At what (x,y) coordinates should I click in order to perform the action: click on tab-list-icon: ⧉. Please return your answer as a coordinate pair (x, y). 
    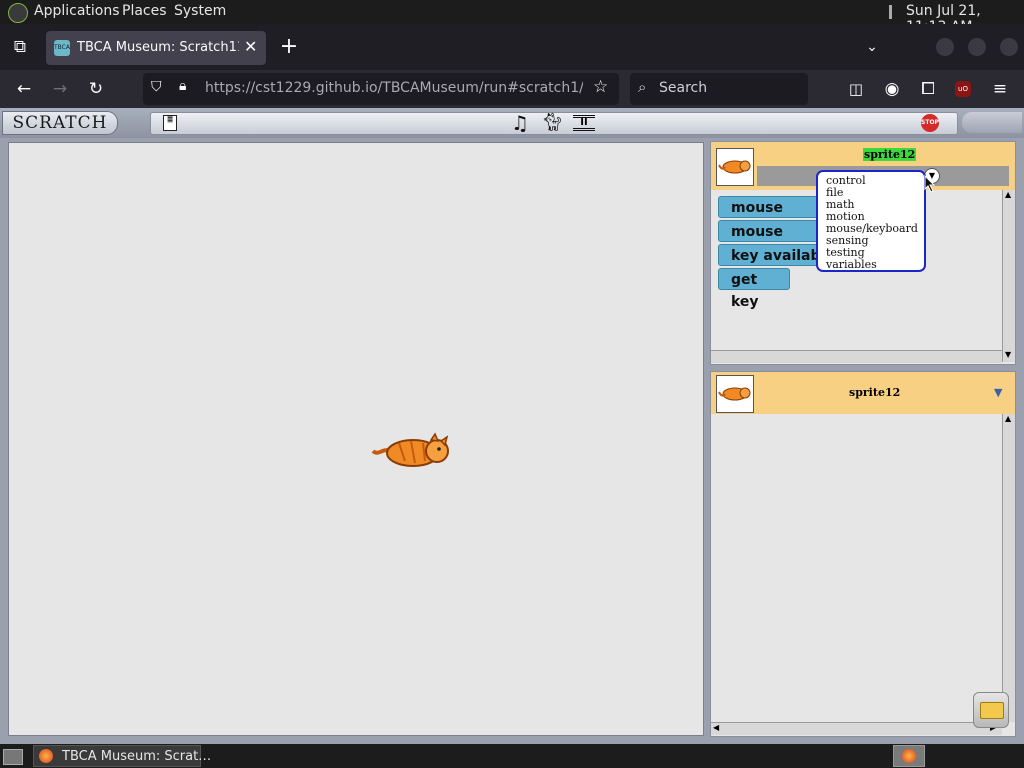
    Looking at the image, I should click on (20, 47).